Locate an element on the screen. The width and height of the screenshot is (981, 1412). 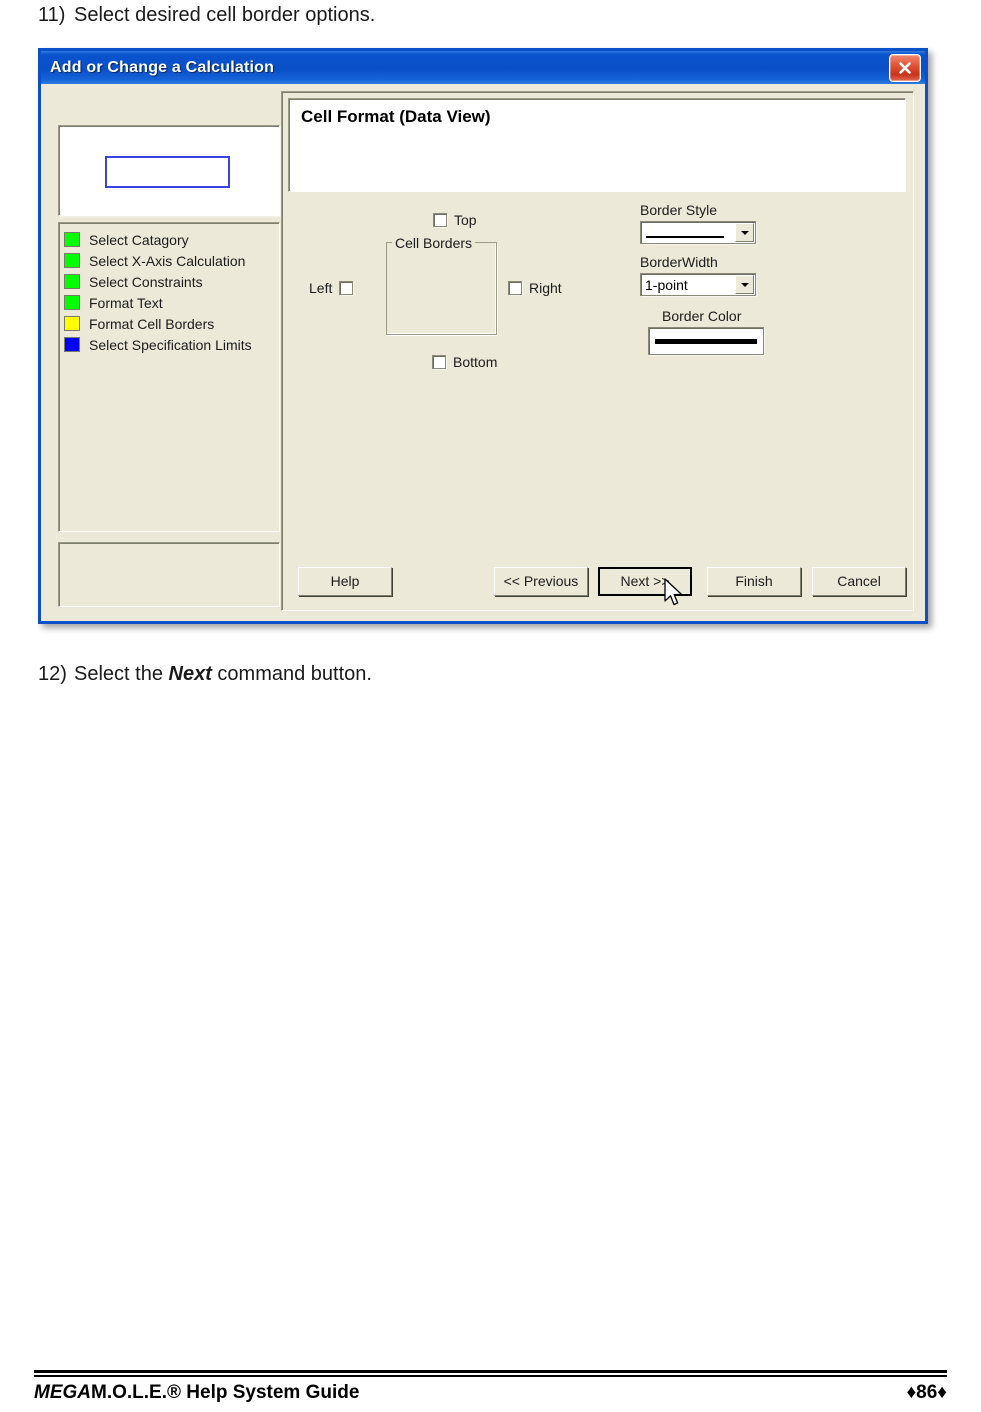
border-width-select: 1-point is located at coordinates (698, 284).